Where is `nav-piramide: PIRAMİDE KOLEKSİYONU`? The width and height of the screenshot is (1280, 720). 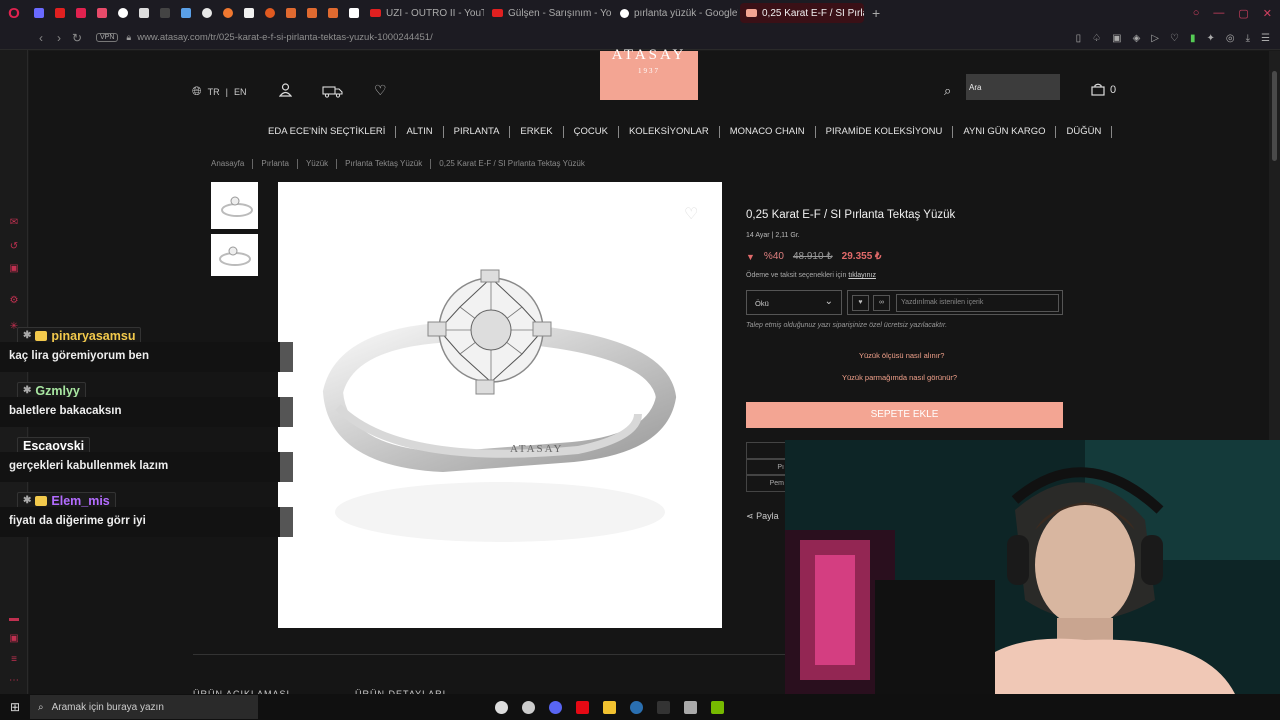 nav-piramide: PIRAMİDE KOLEKSİYONU is located at coordinates (885, 132).